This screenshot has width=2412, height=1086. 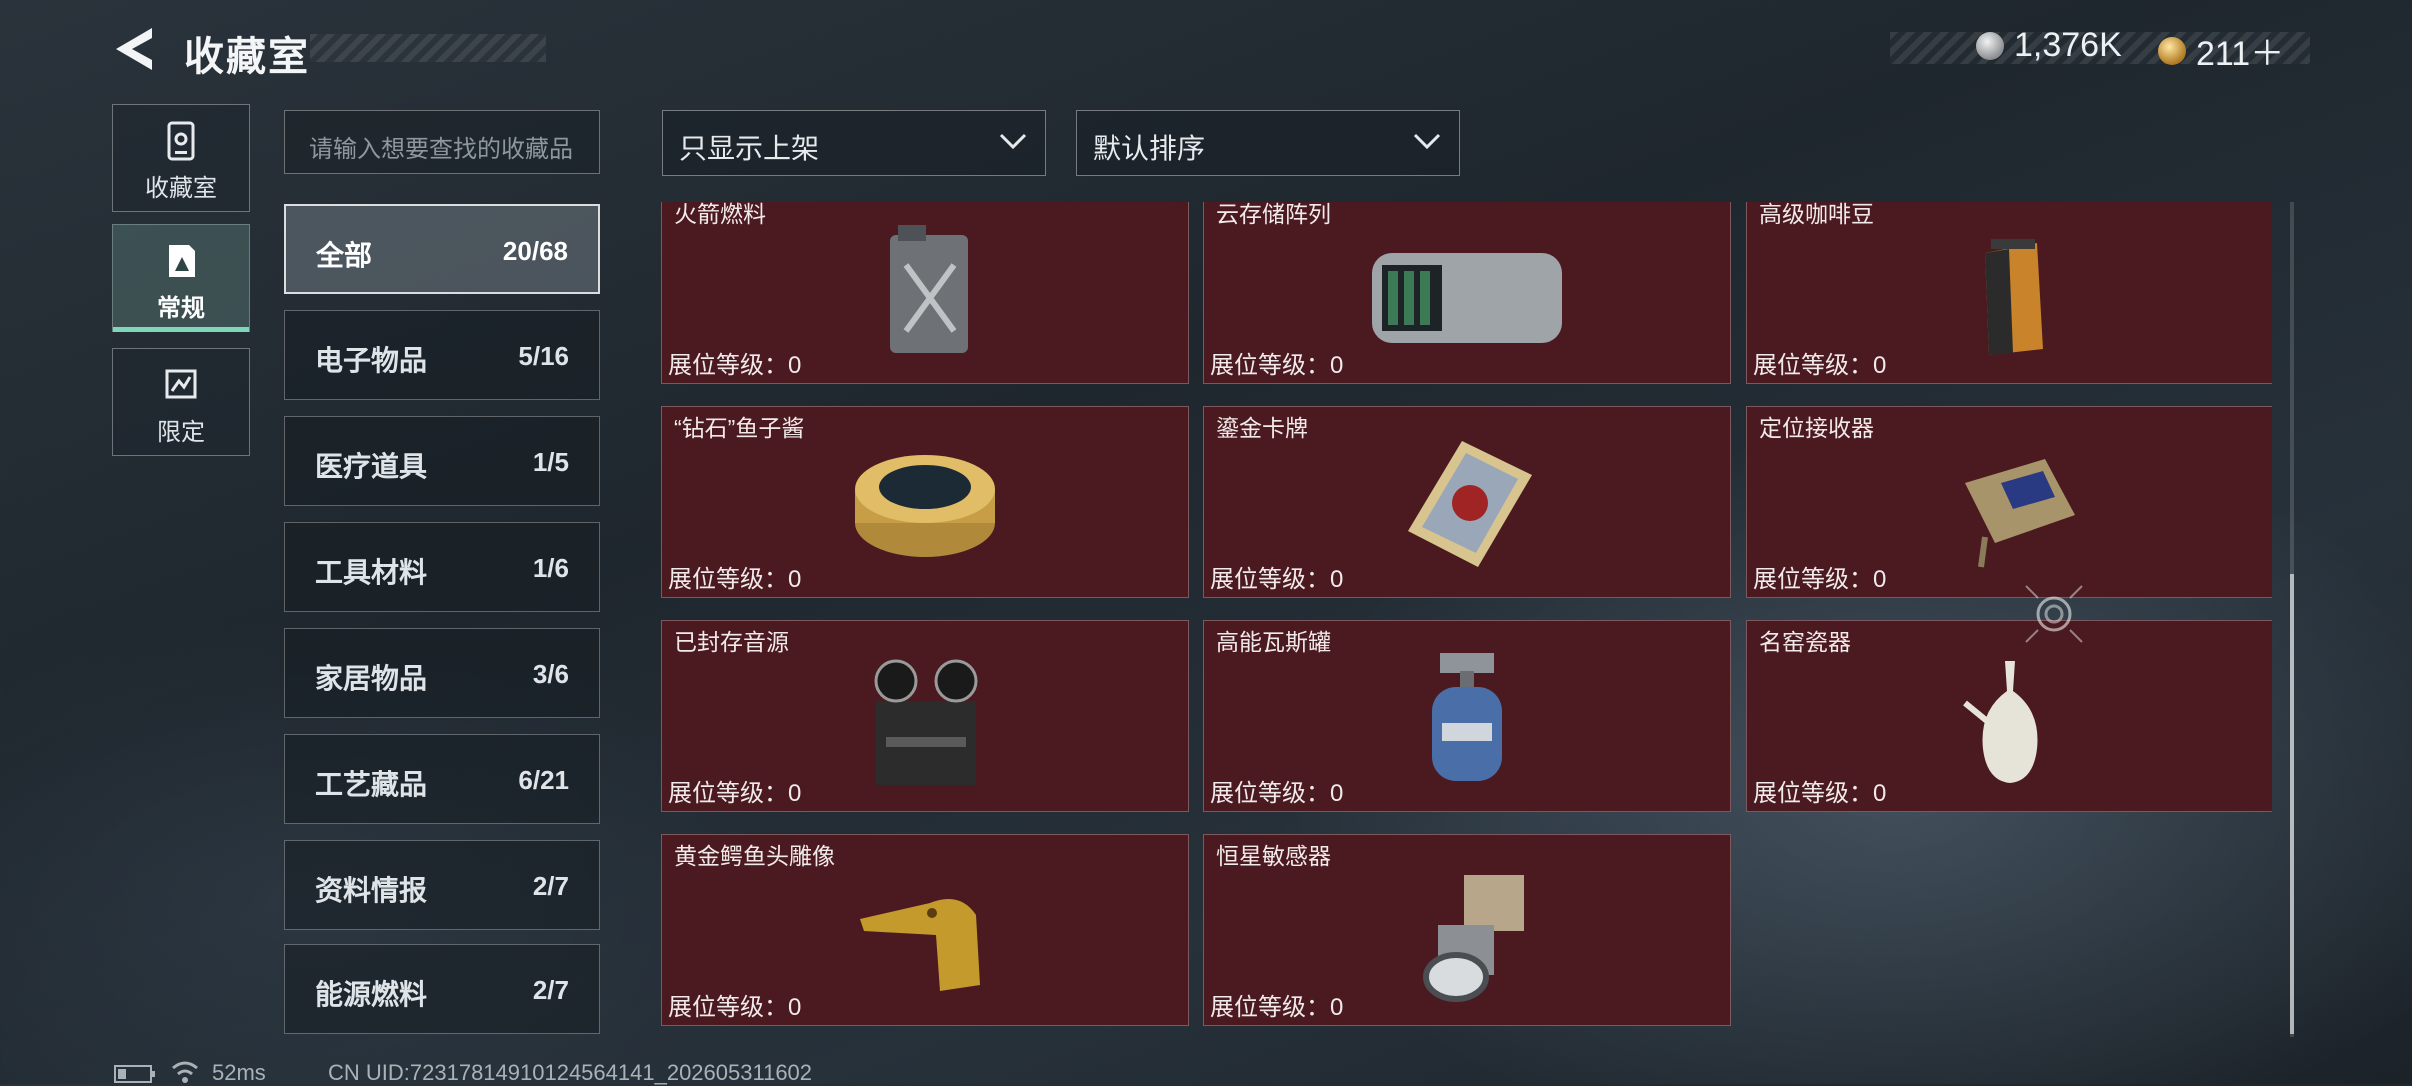 What do you see at coordinates (1473, 938) in the screenshot?
I see `star-sensor-icon` at bounding box center [1473, 938].